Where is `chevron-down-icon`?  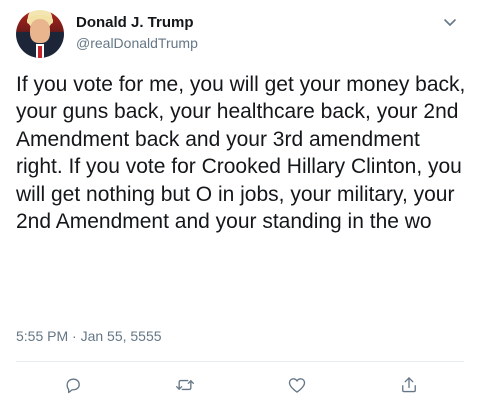 chevron-down-icon is located at coordinates (450, 22).